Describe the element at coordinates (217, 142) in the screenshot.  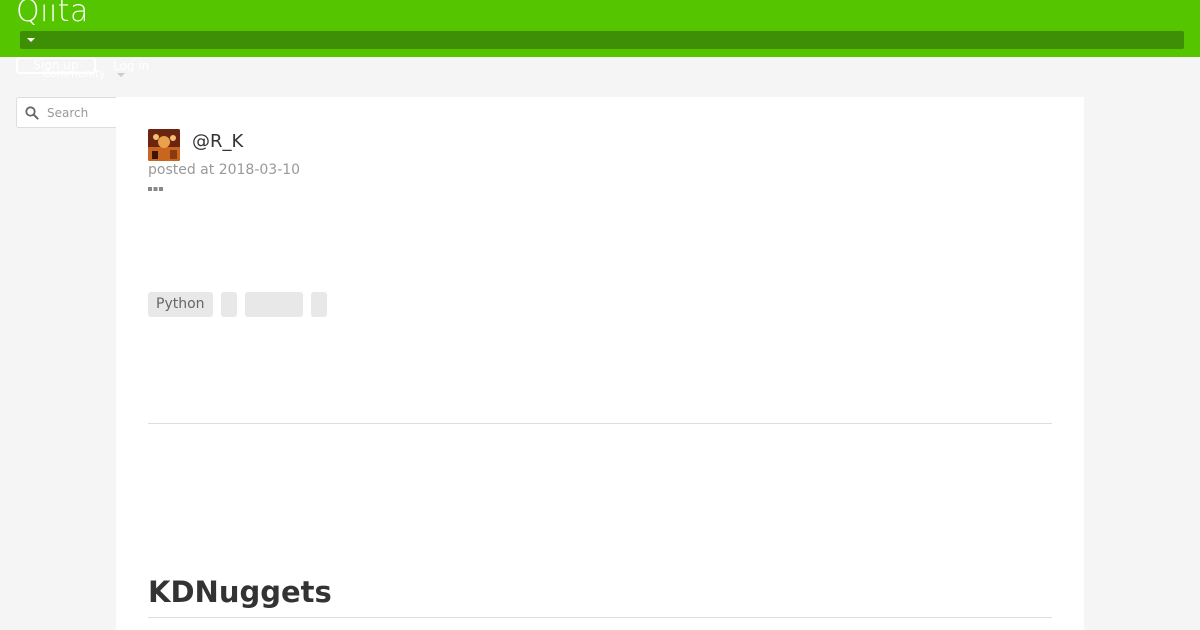
I see `author-name: @R_K` at that location.